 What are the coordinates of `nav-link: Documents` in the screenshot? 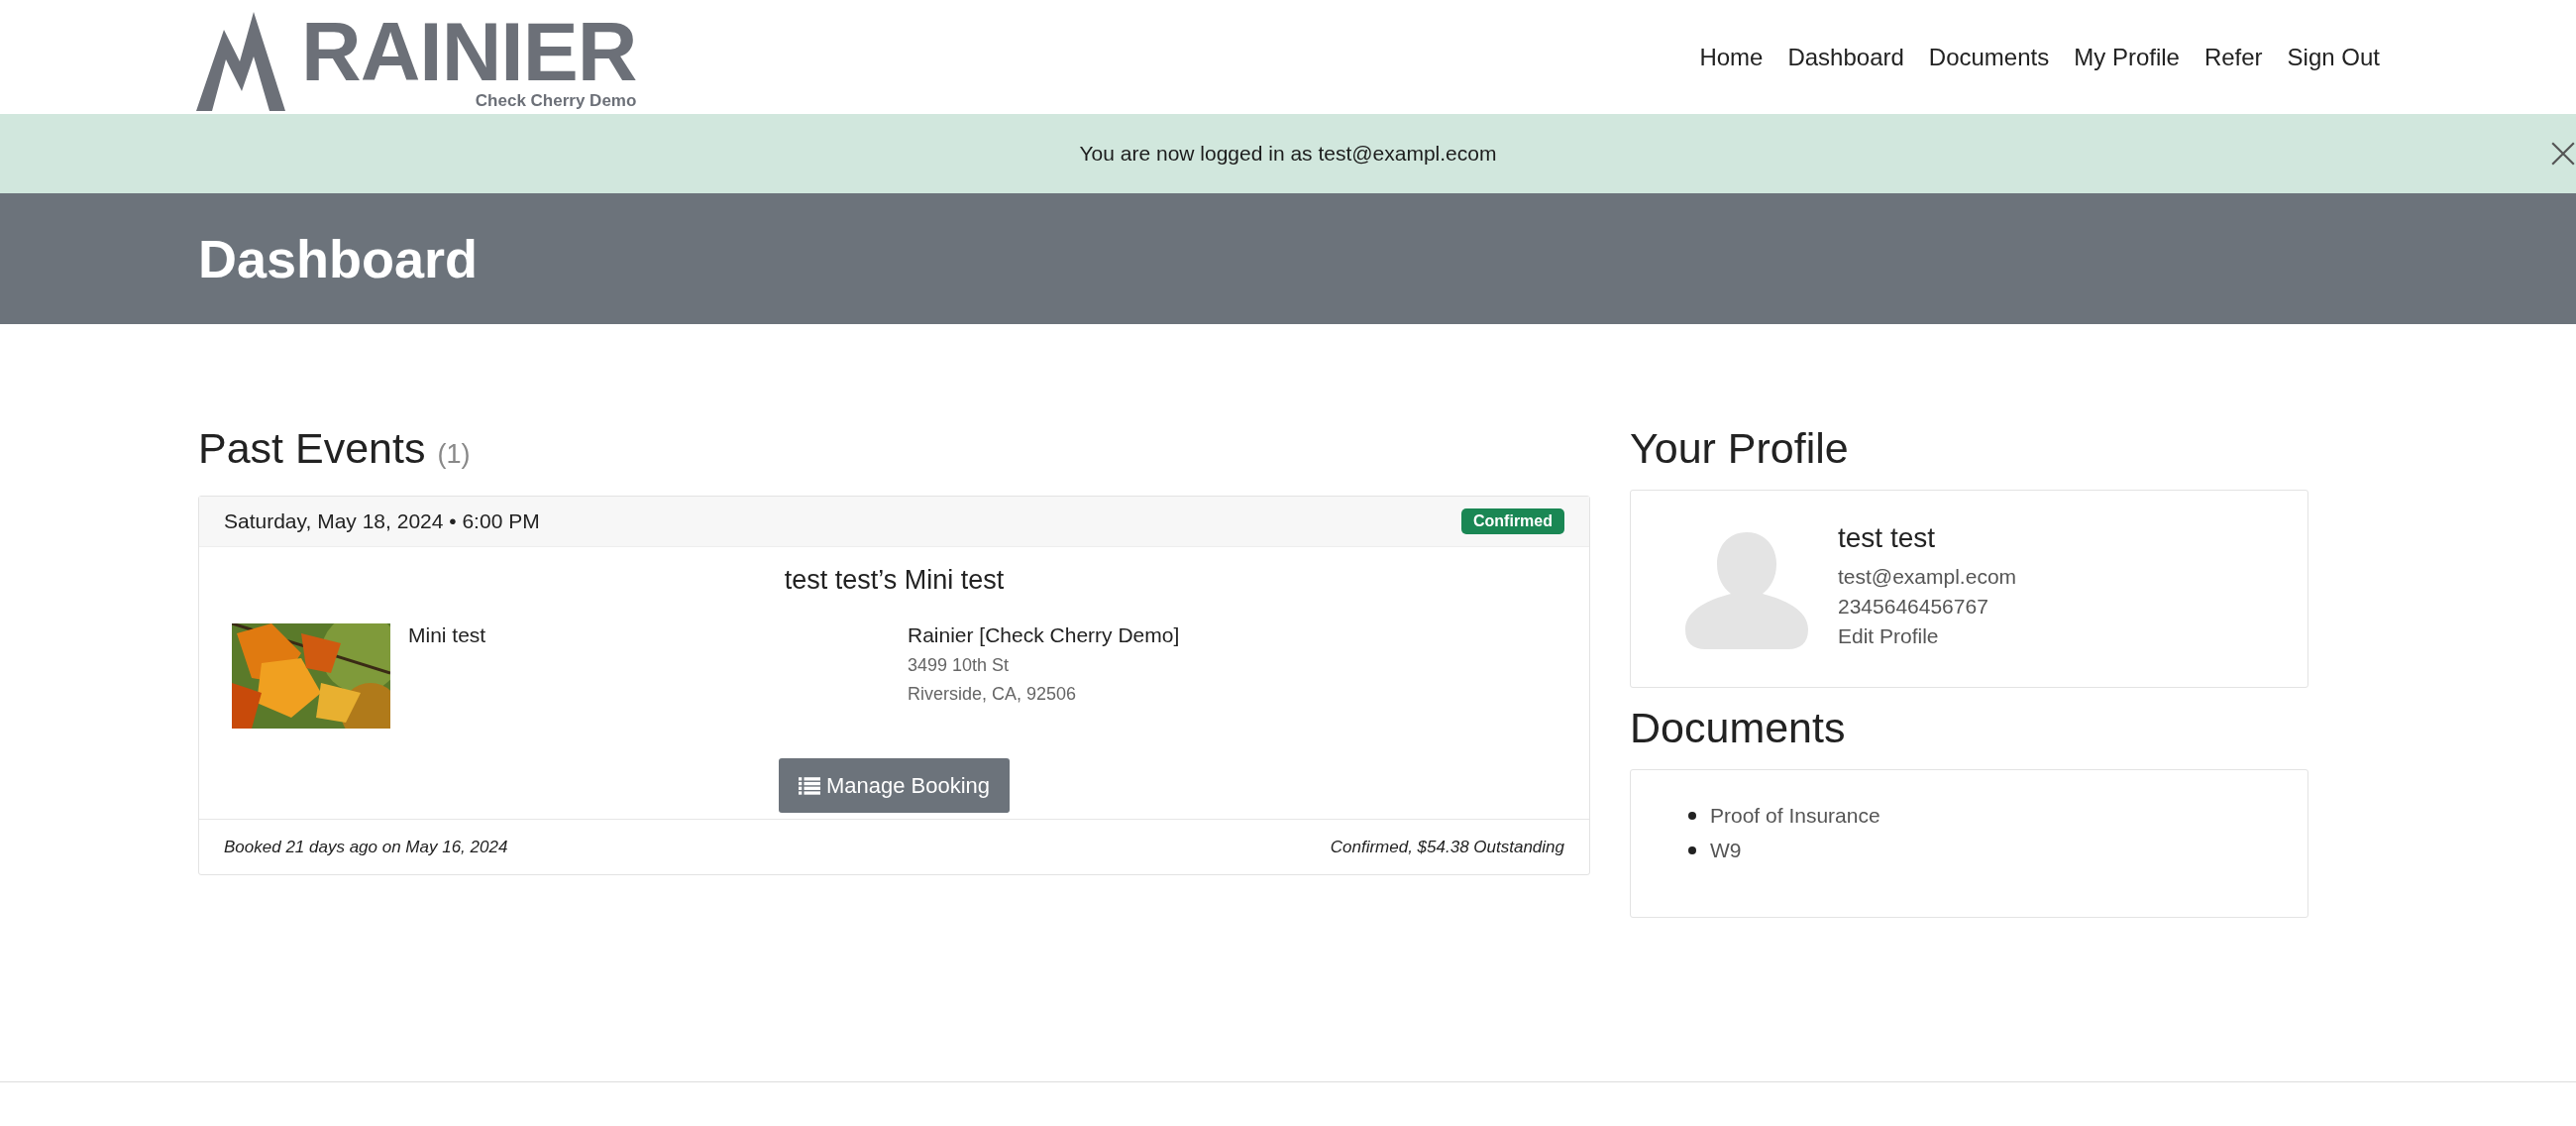 It's located at (1989, 57).